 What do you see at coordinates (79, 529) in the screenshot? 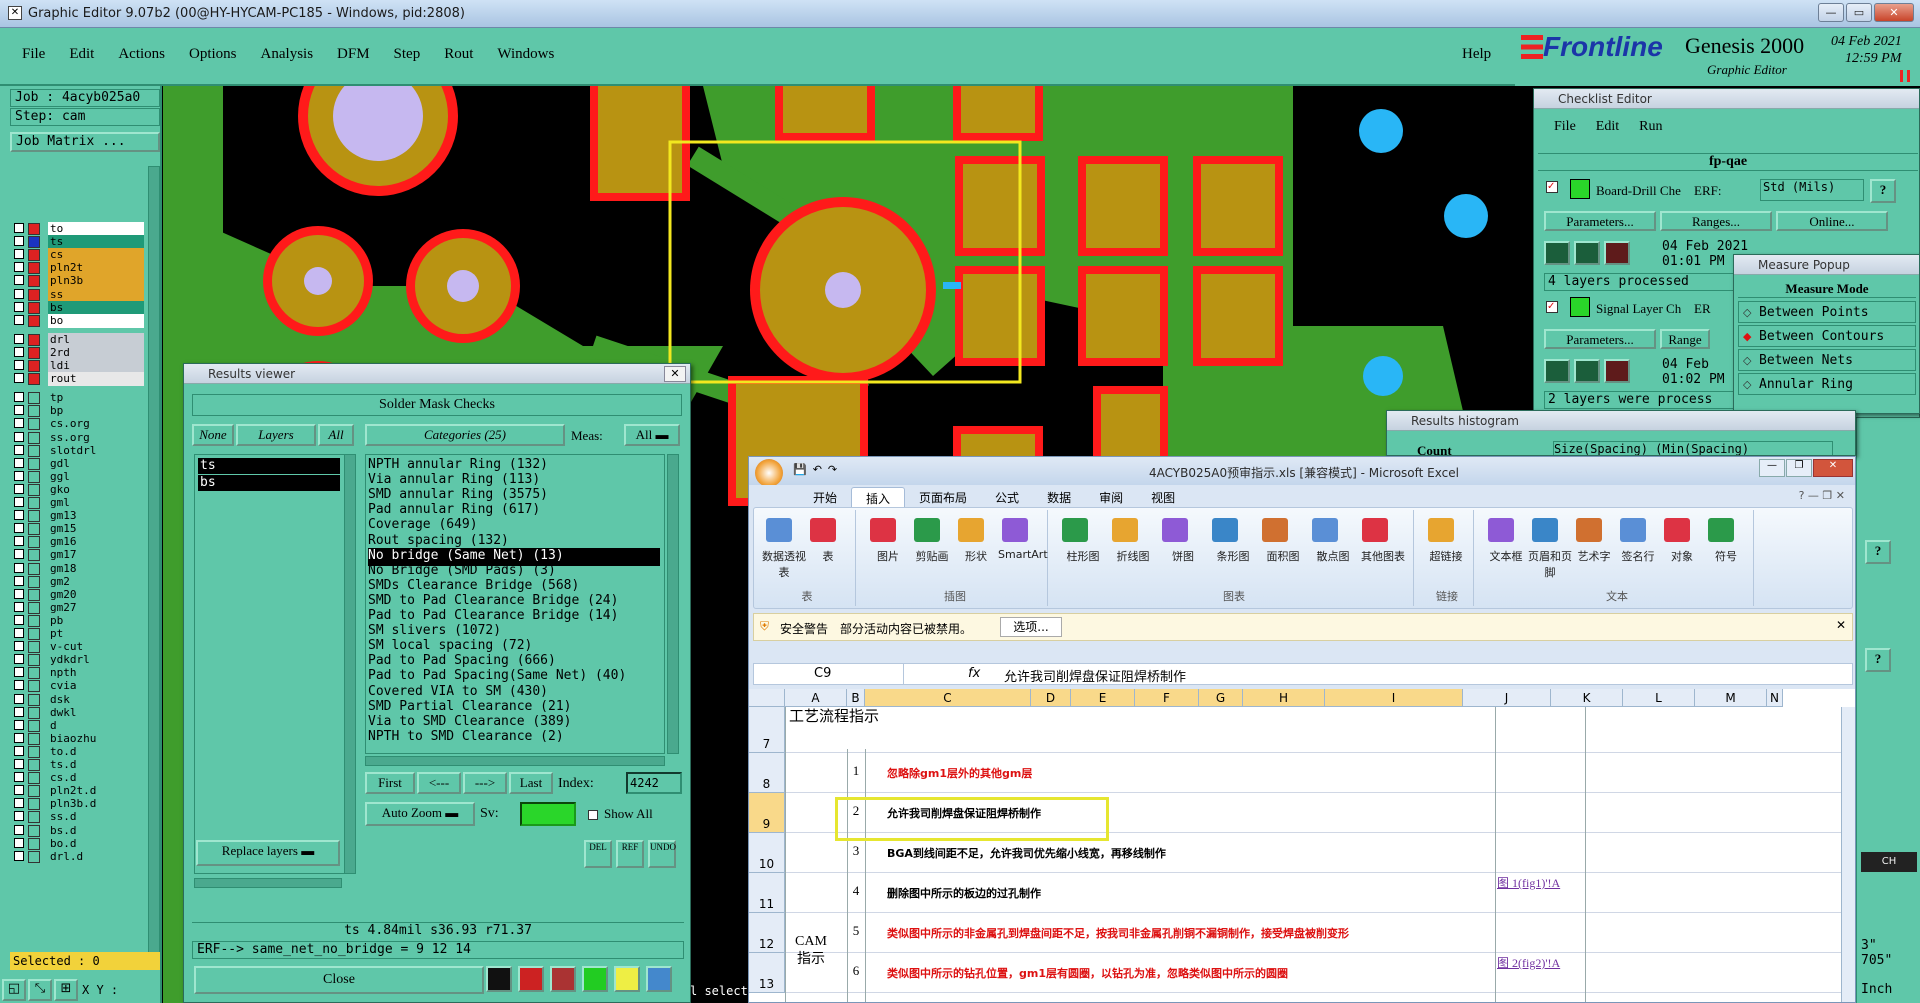
I see `layer-row-gm15: gm15` at bounding box center [79, 529].